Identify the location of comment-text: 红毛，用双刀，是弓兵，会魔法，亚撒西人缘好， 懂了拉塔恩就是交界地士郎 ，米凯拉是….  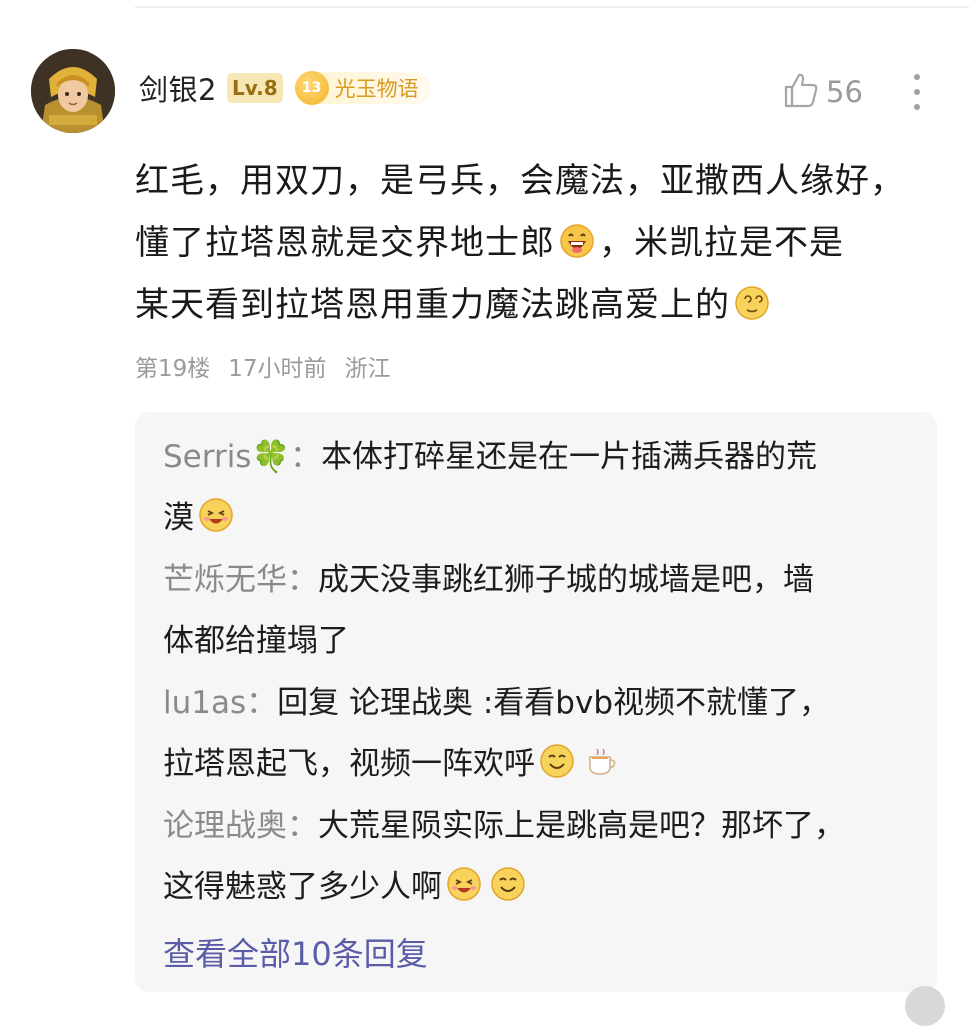
(535, 243).